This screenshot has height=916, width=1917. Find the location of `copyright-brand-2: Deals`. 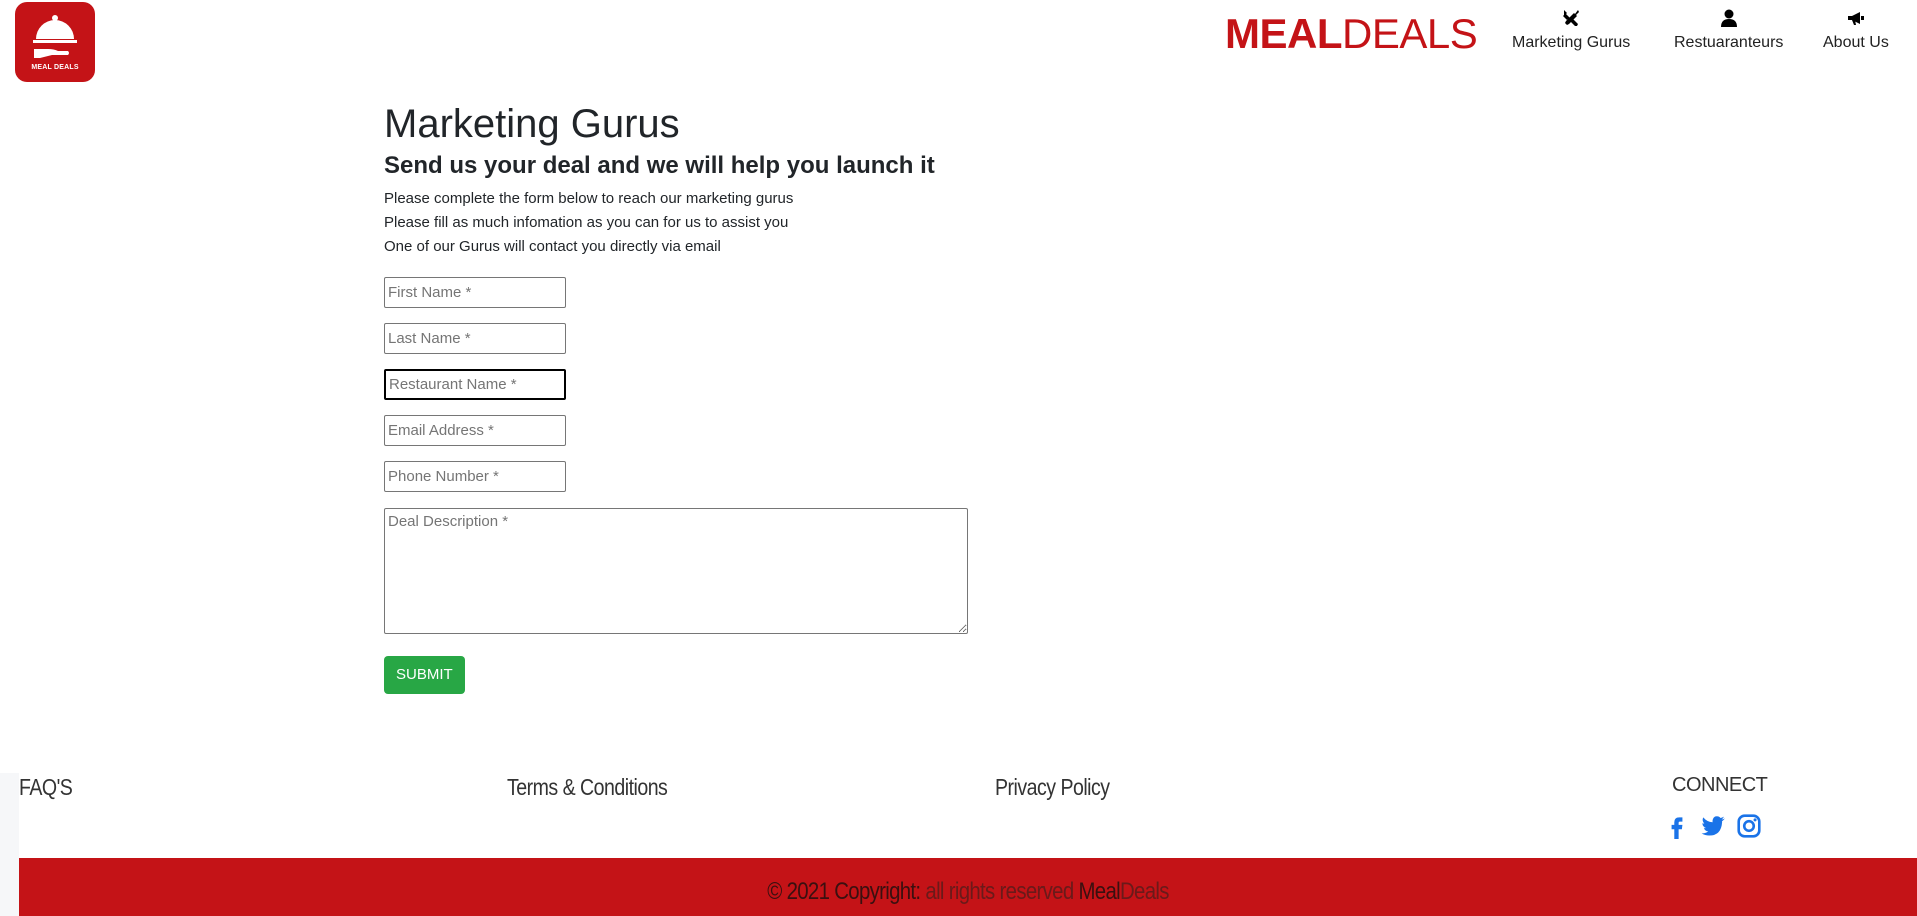

copyright-brand-2: Deals is located at coordinates (1144, 891).